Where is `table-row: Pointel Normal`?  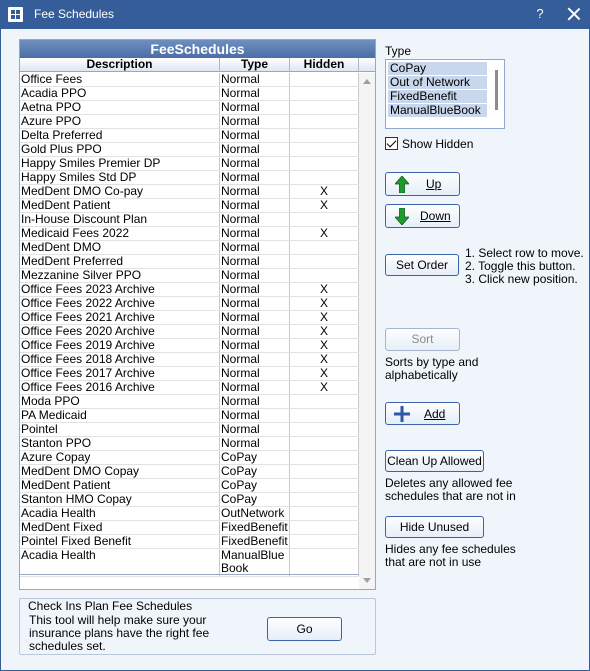
table-row: Pointel Normal is located at coordinates (189, 430).